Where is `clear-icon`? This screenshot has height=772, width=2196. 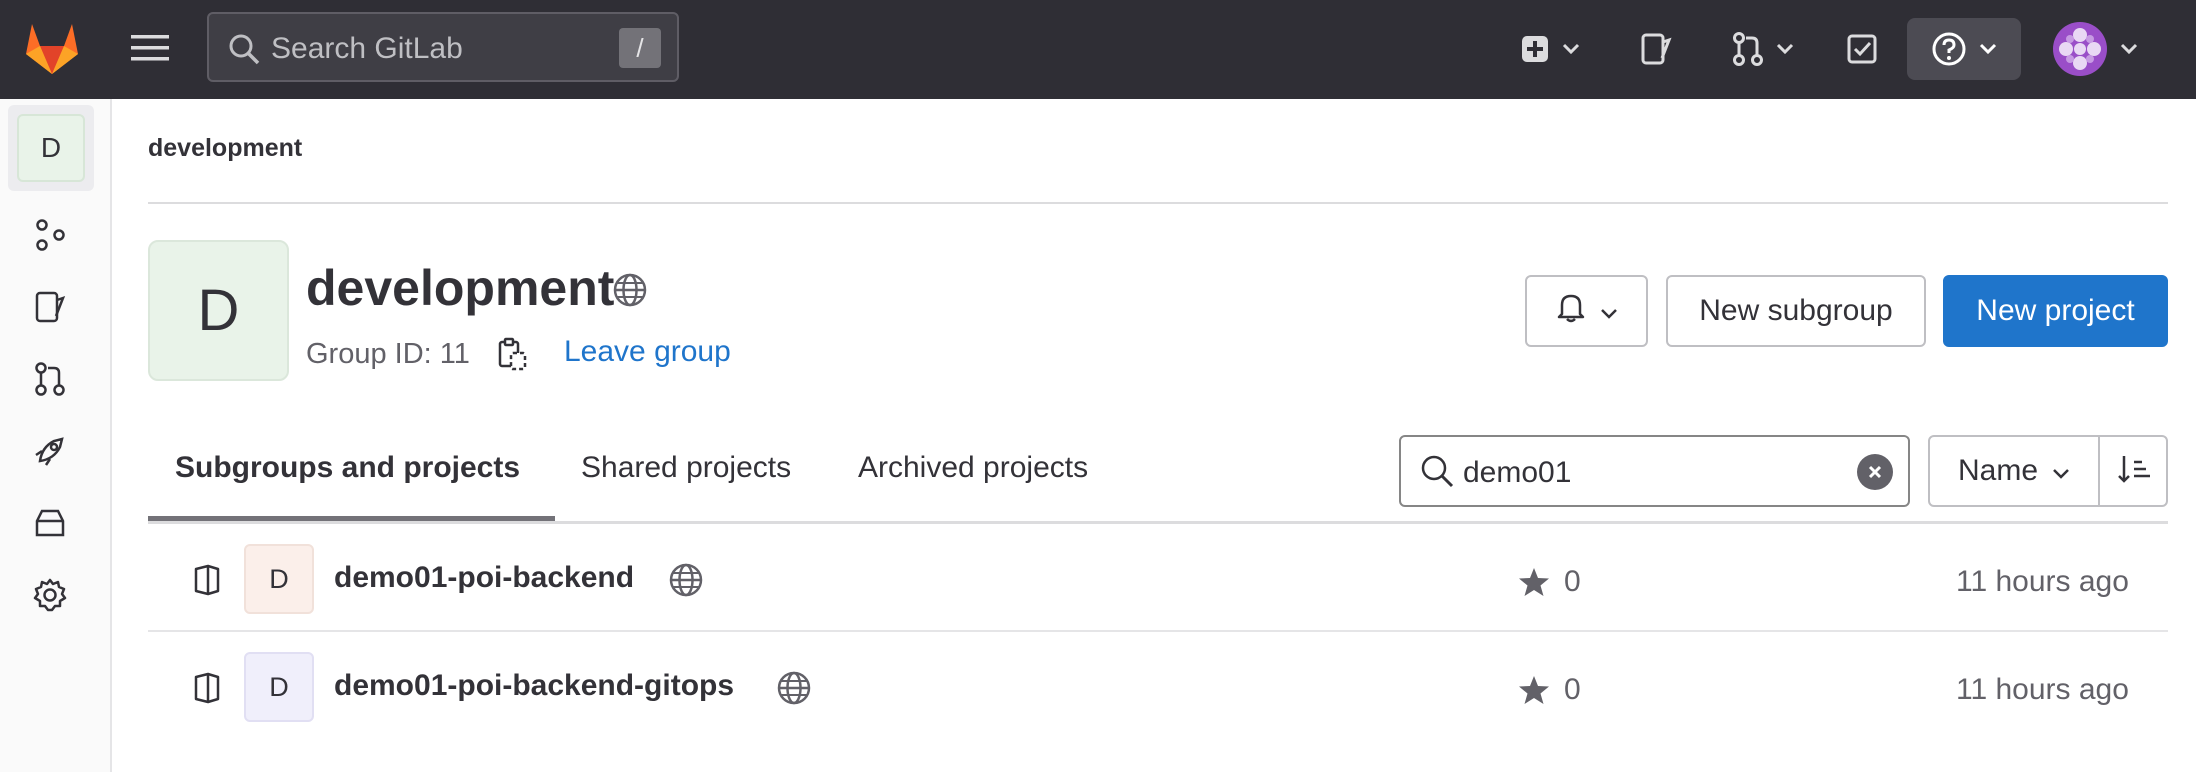
clear-icon is located at coordinates (1875, 472).